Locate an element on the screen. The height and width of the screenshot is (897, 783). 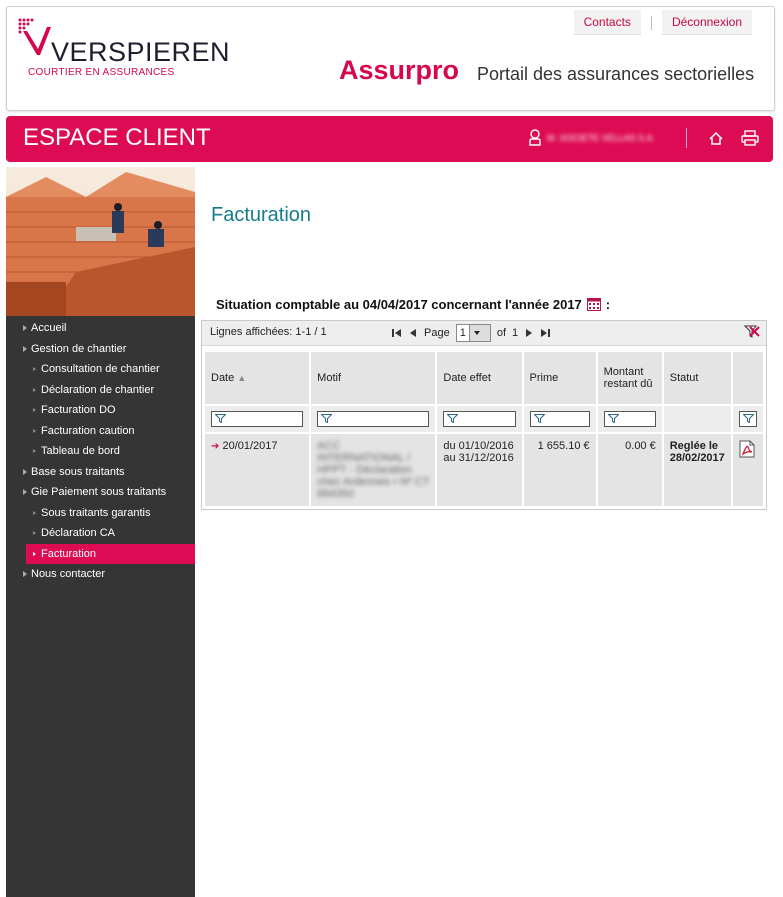
sidebar-item-nous-contacter: Nous contacter is located at coordinates (100, 574).